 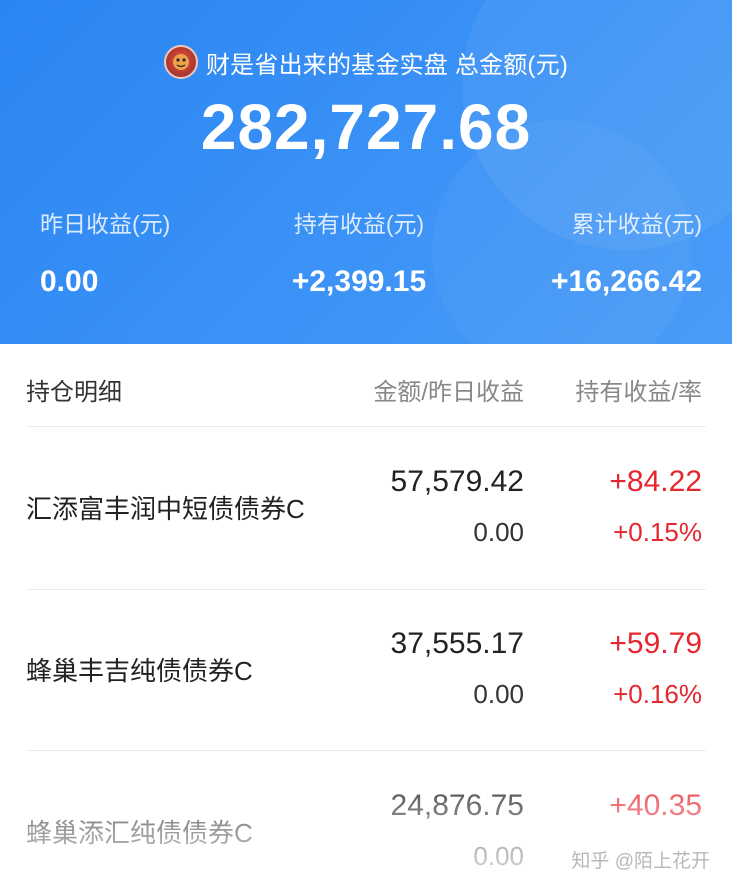 I want to click on holdings-list-header: 持仓明细 金额/昨日收益 持有收益/率, so click(x=366, y=385).